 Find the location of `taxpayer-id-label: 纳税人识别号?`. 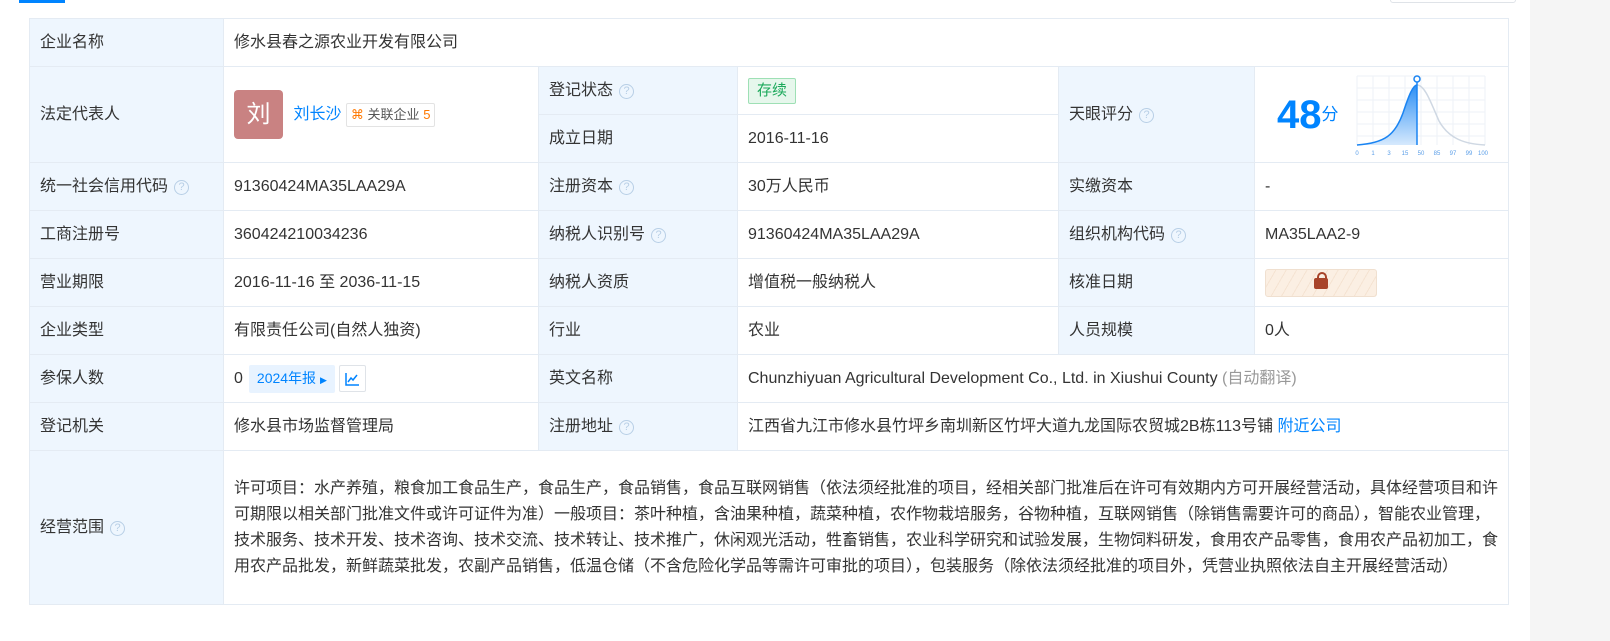

taxpayer-id-label: 纳税人识别号? is located at coordinates (638, 234).